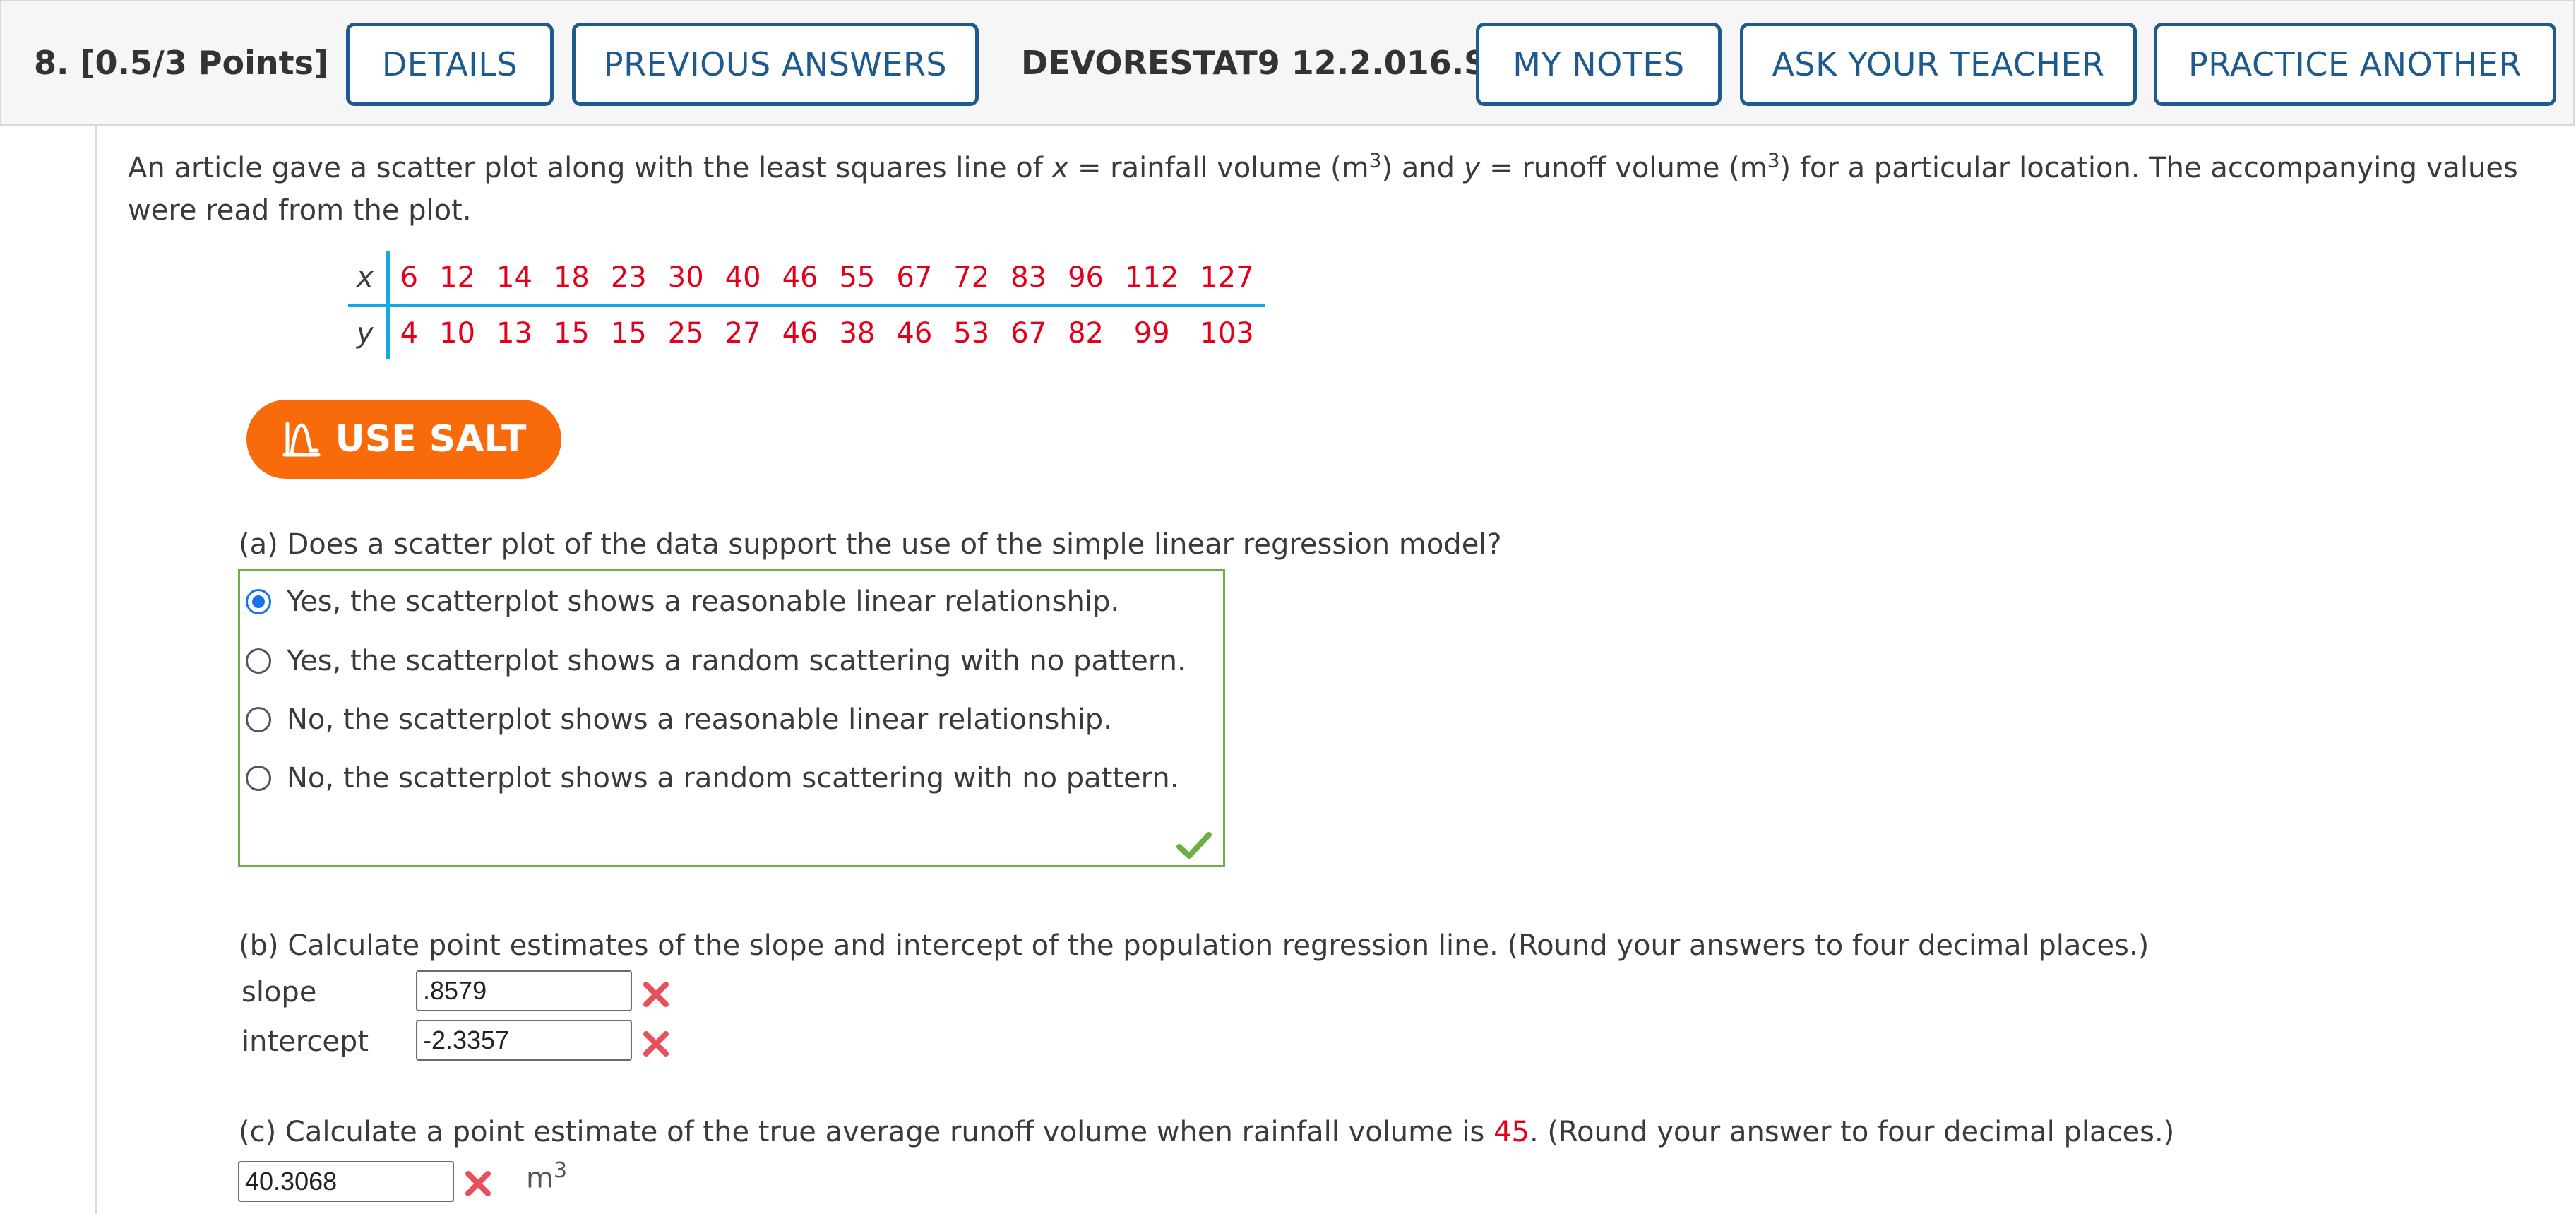 This screenshot has width=2576, height=1214. I want to click on table-cell-x: 14, so click(514, 279).